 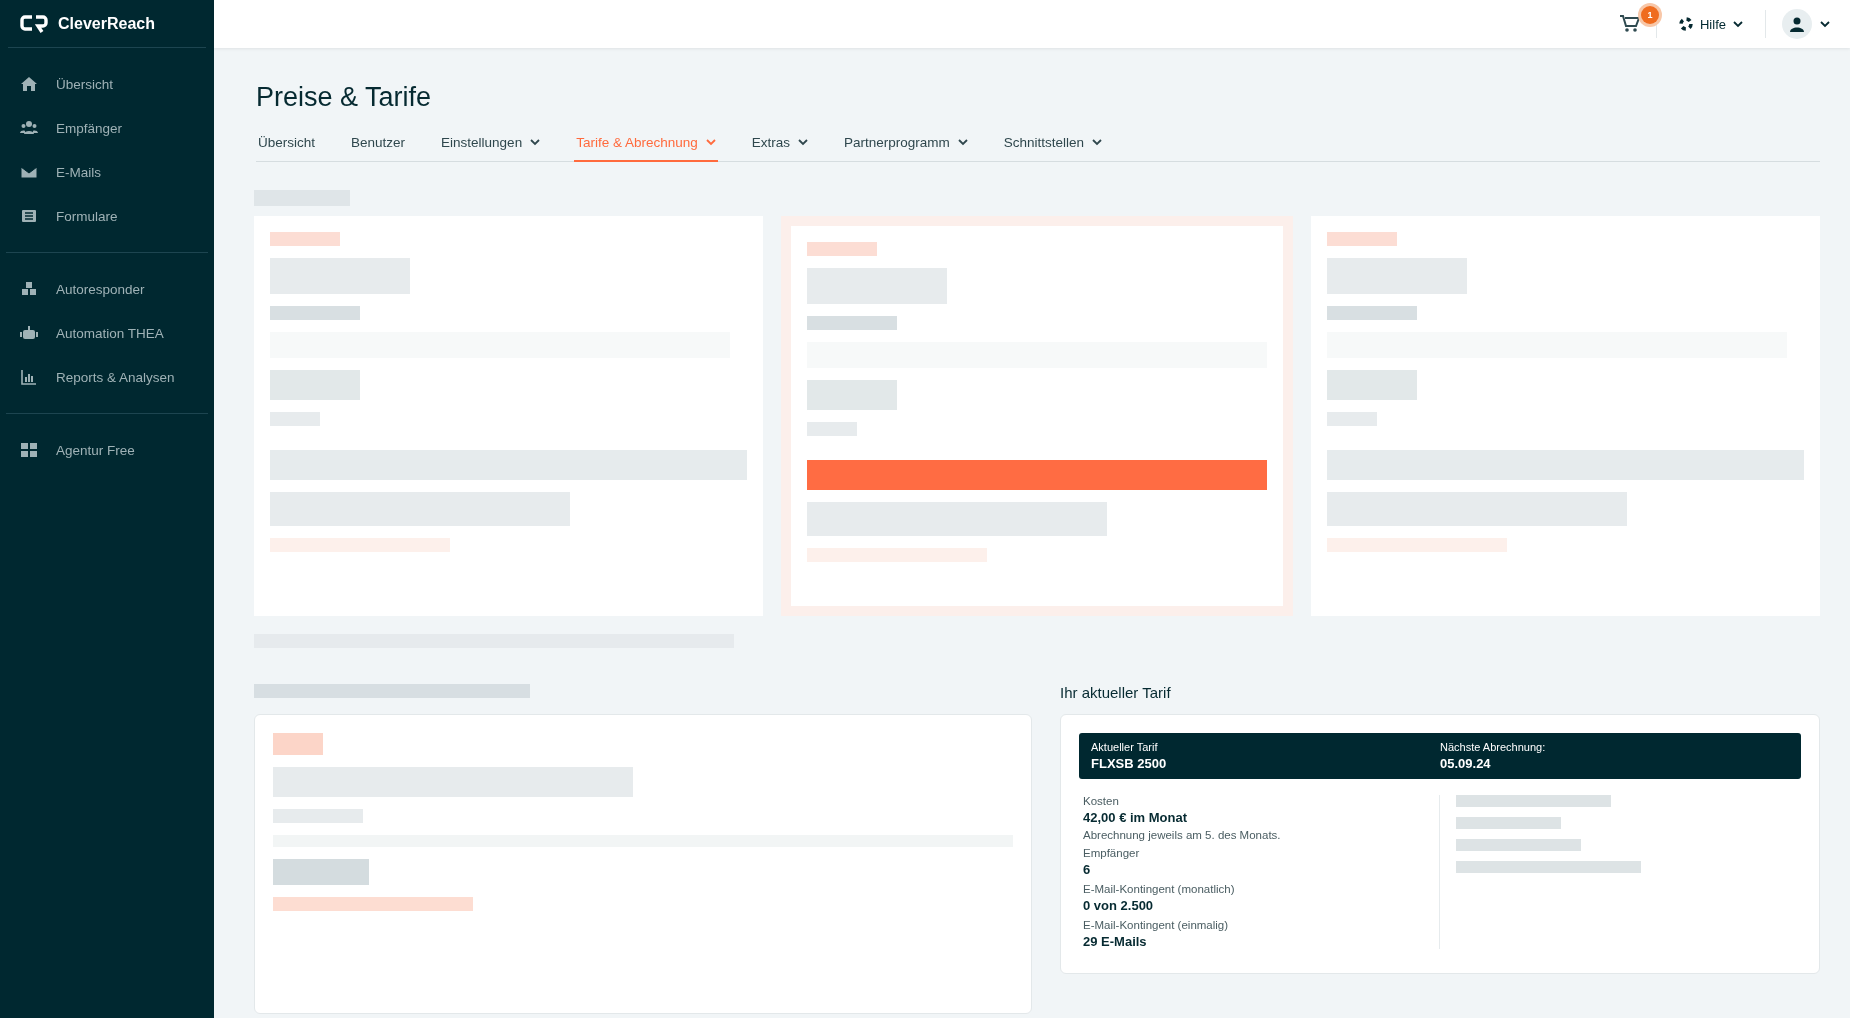 I want to click on page-title: Preise & Tarife, so click(x=344, y=97).